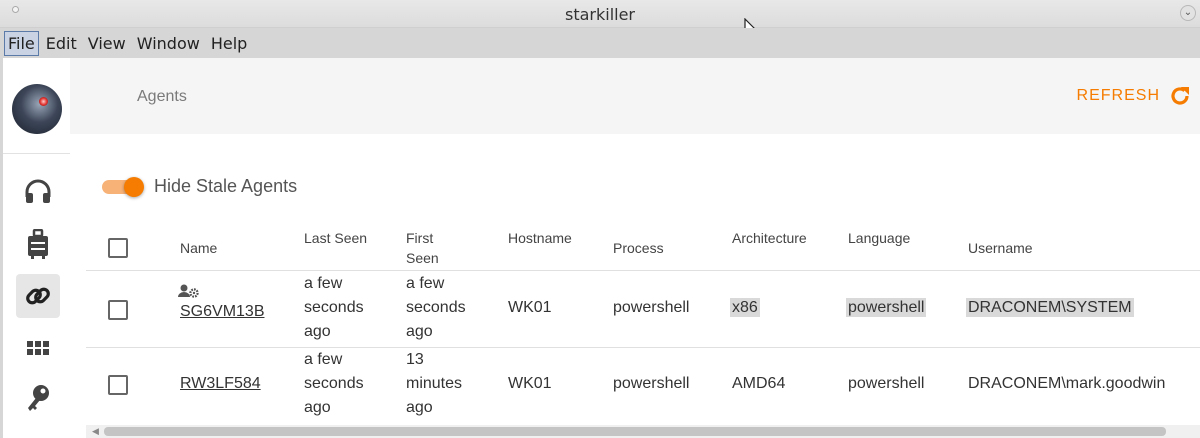 The width and height of the screenshot is (1200, 438). I want to click on nav-agents, so click(38, 296).